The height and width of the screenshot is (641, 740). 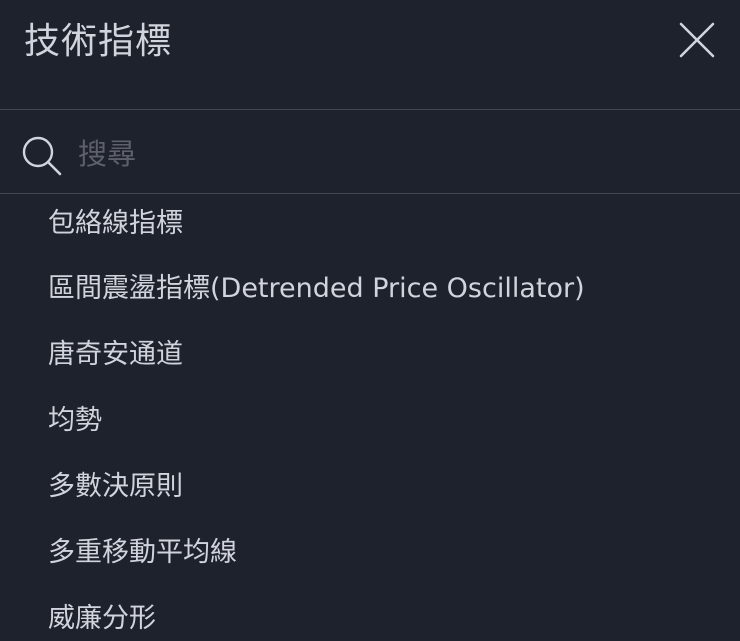 I want to click on list-item-label: 多重移動平均線, so click(x=142, y=552).